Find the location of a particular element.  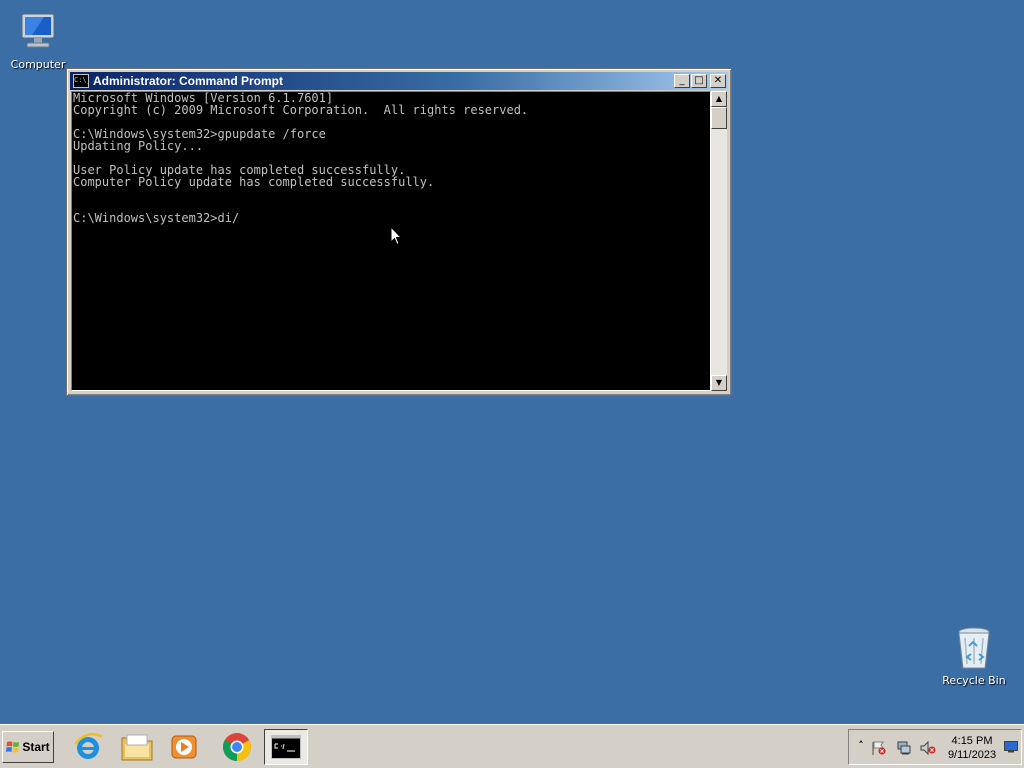

clock-date: 9/11/2023 is located at coordinates (972, 755).